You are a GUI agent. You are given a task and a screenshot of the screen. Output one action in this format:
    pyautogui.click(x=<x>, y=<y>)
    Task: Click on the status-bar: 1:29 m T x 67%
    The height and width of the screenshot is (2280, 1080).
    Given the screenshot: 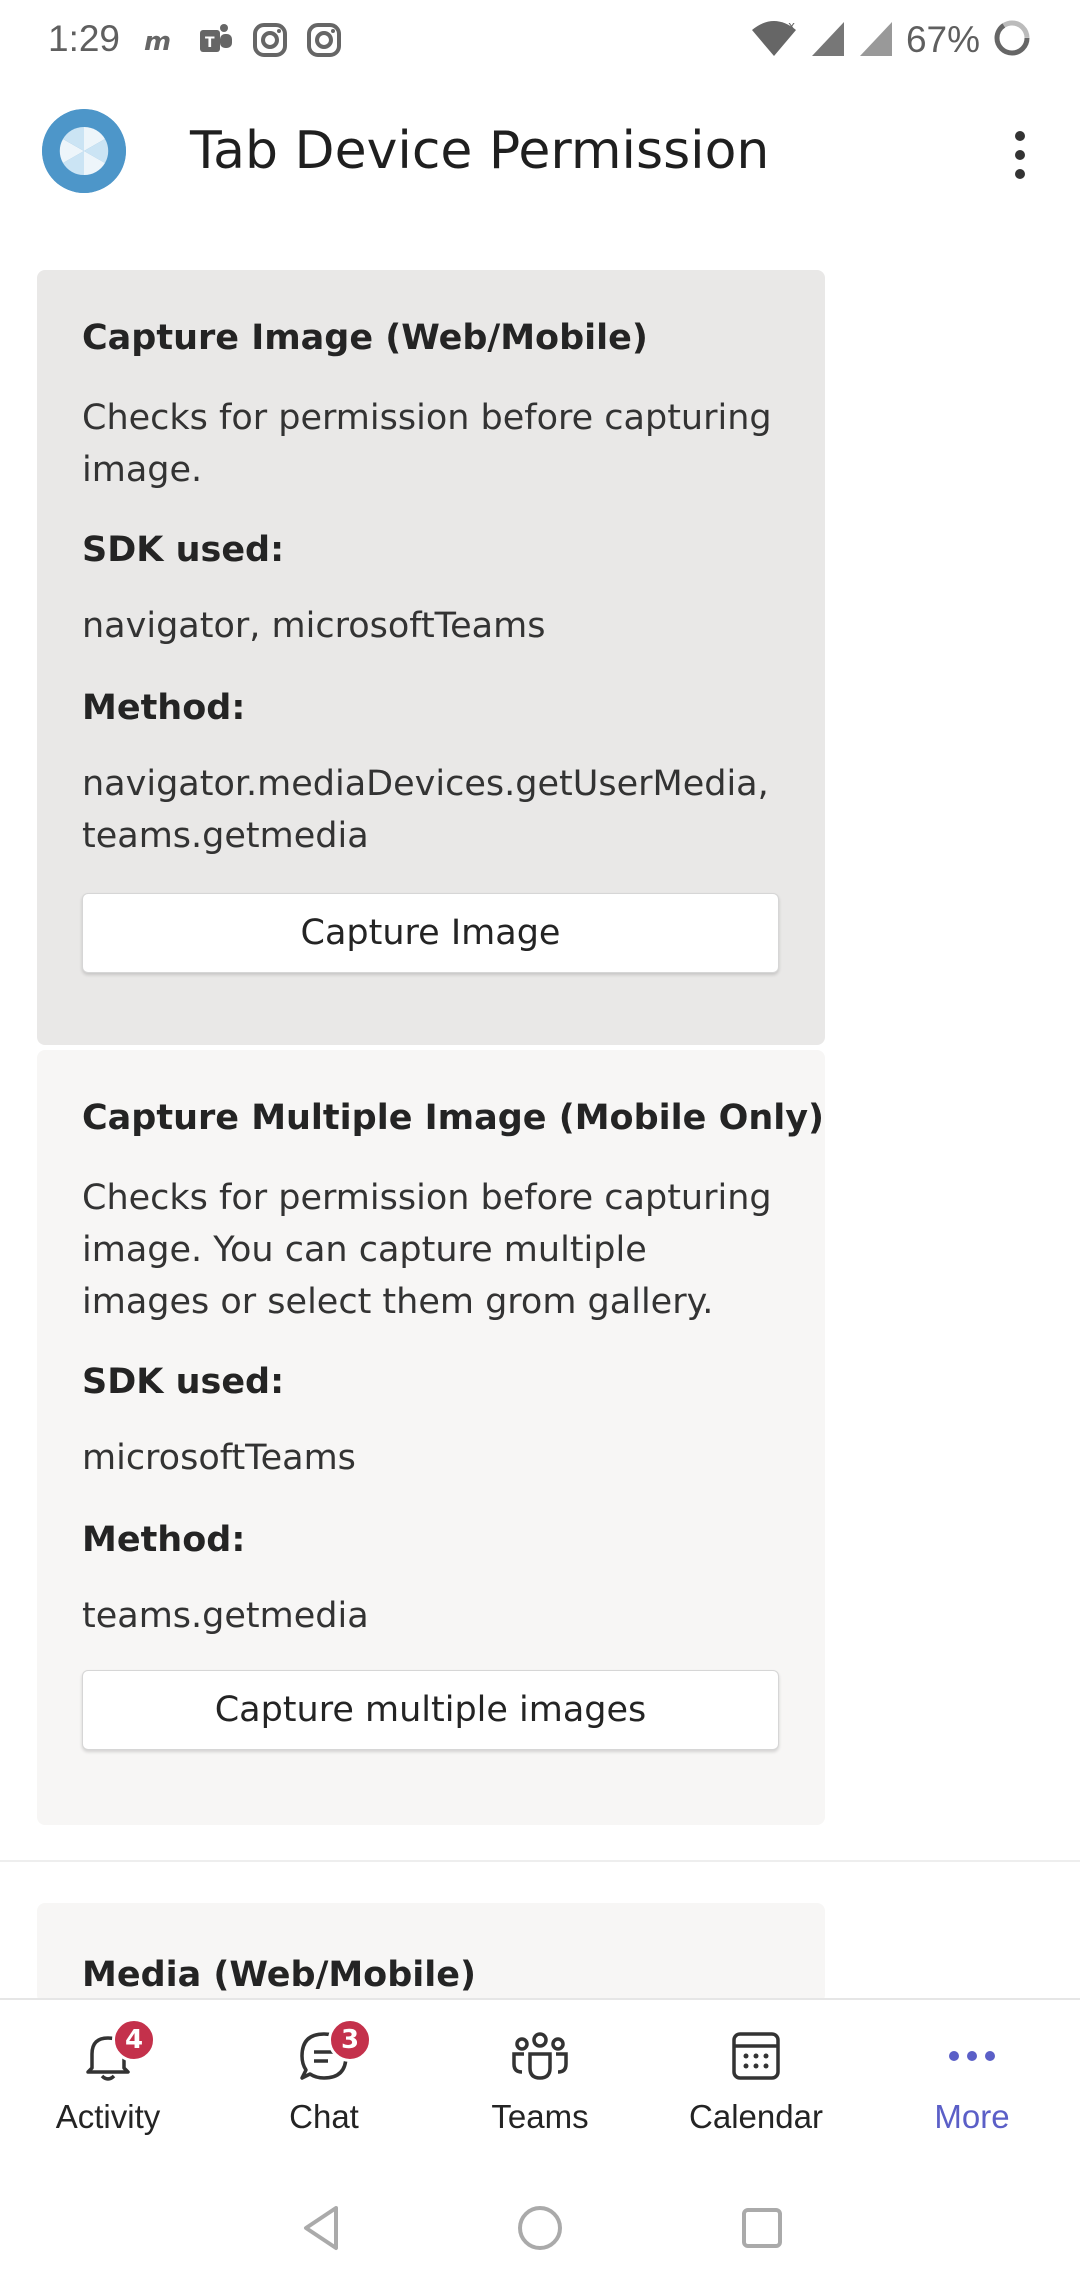 What is the action you would take?
    pyautogui.click(x=540, y=40)
    